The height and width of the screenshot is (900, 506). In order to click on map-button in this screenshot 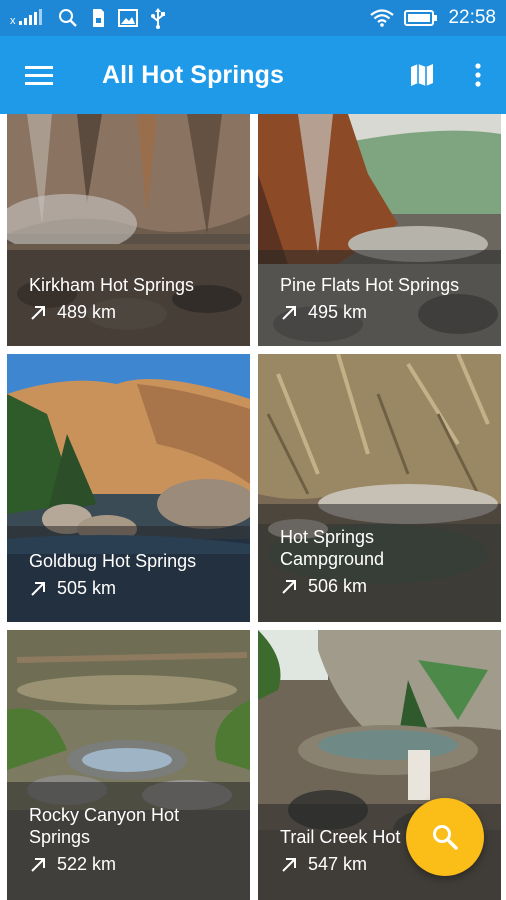, I will do `click(422, 75)`.